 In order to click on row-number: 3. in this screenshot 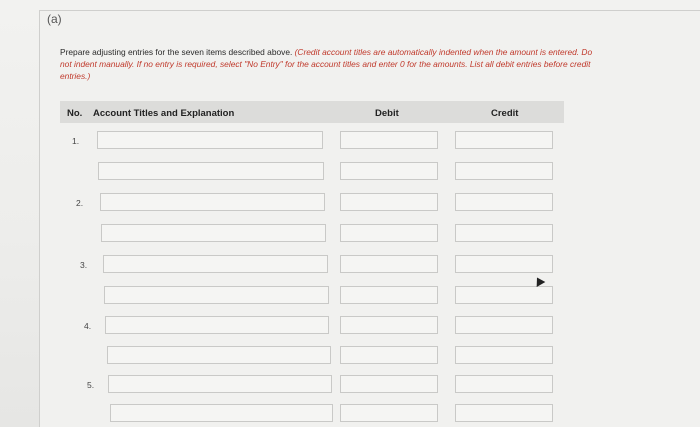, I will do `click(84, 265)`.